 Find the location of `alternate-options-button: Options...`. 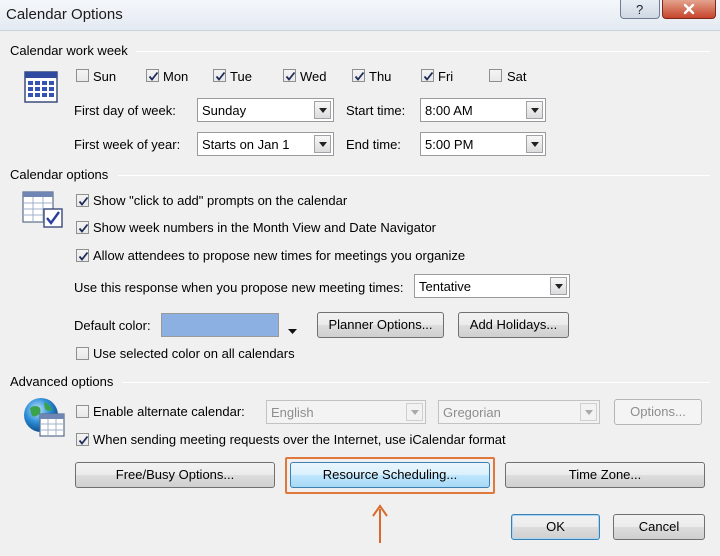

alternate-options-button: Options... is located at coordinates (658, 412).